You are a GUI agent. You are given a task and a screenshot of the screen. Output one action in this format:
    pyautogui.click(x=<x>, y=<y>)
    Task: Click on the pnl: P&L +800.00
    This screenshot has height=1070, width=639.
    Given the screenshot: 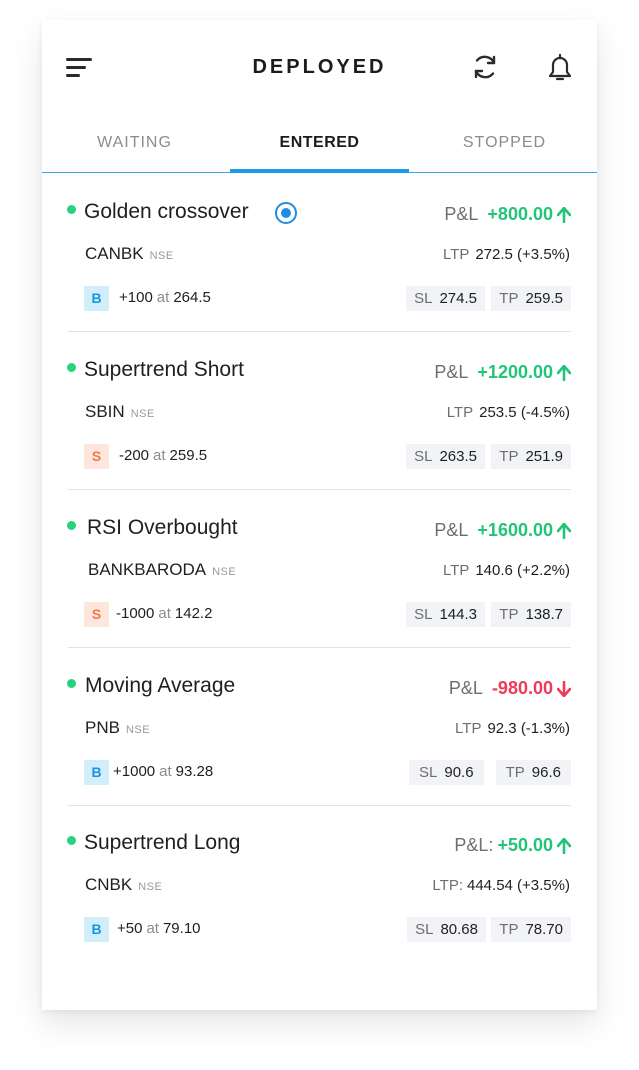 What is the action you would take?
    pyautogui.click(x=507, y=214)
    